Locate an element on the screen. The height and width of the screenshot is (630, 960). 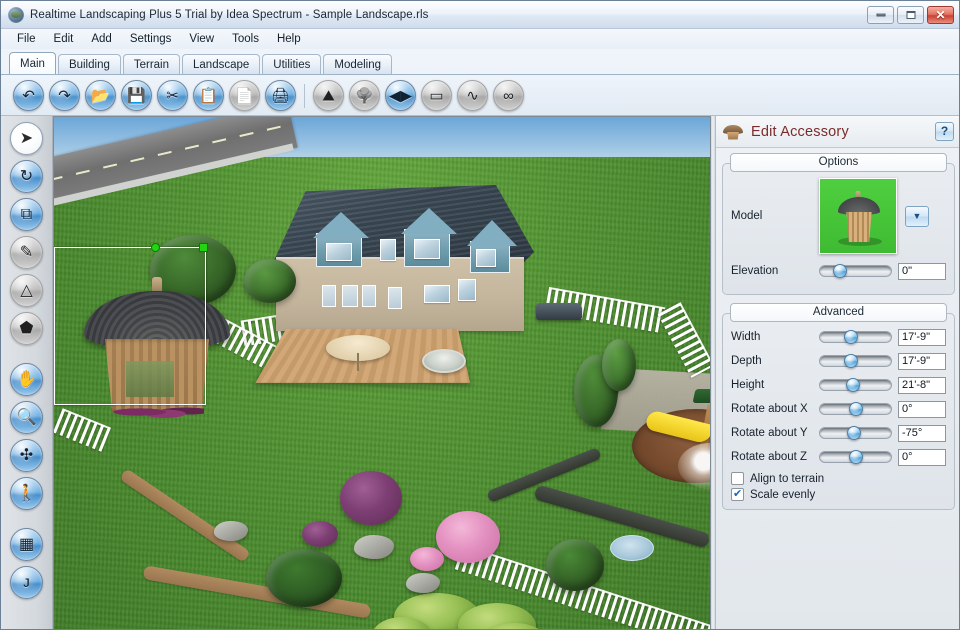
rotate-x-value: 0° is located at coordinates (922, 409).